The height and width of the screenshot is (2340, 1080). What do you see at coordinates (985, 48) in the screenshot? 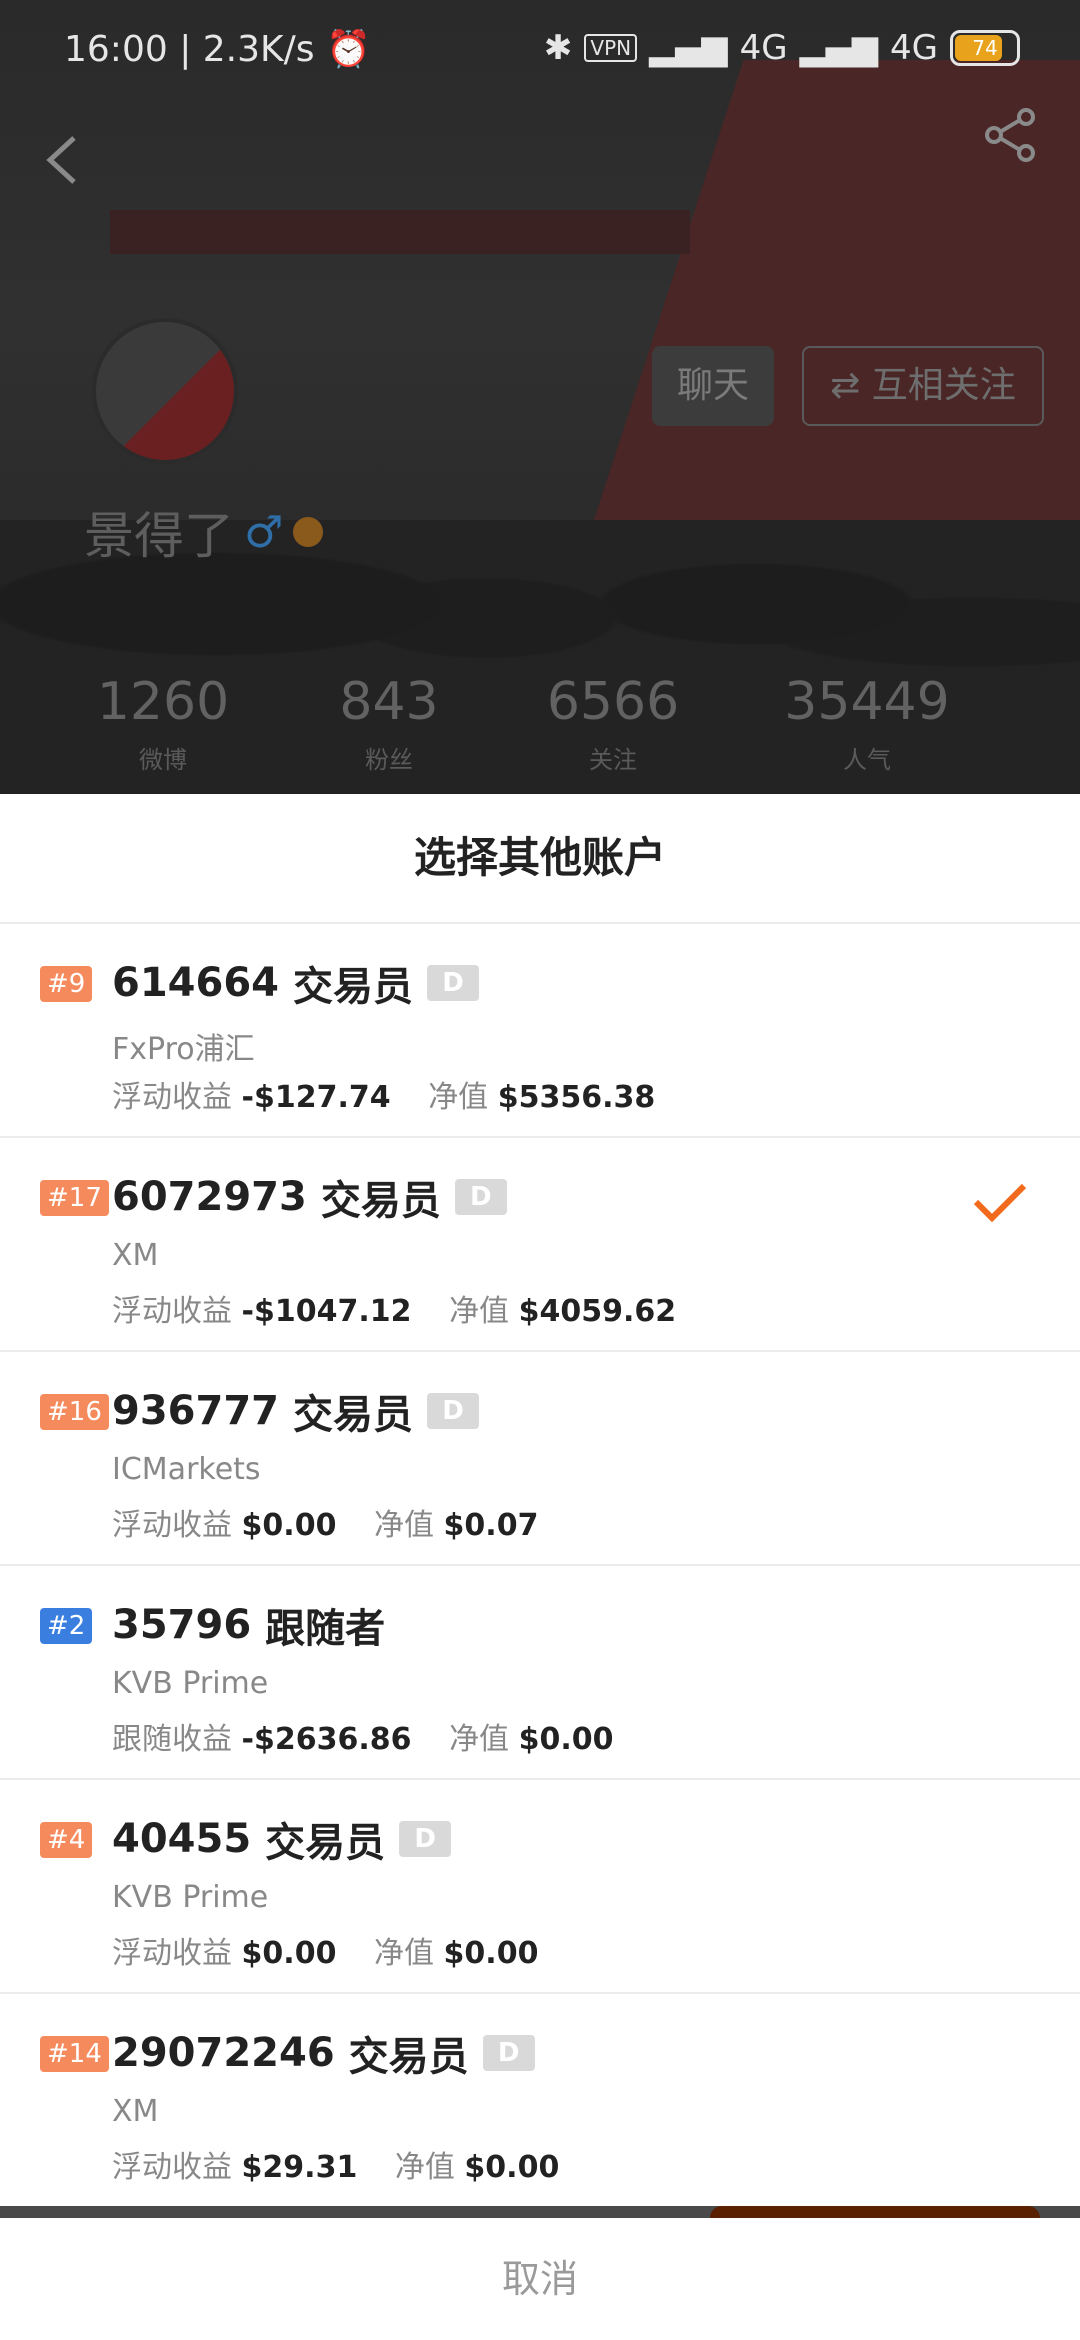
I see `battery-icon: 74` at bounding box center [985, 48].